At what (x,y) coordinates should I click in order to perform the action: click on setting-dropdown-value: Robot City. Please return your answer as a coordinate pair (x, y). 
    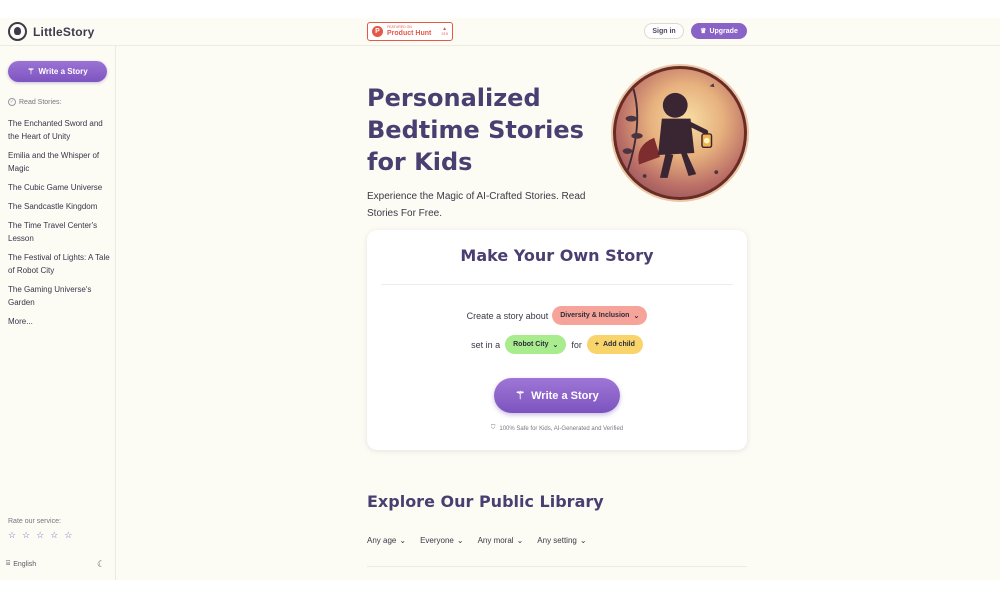
    Looking at the image, I should click on (531, 344).